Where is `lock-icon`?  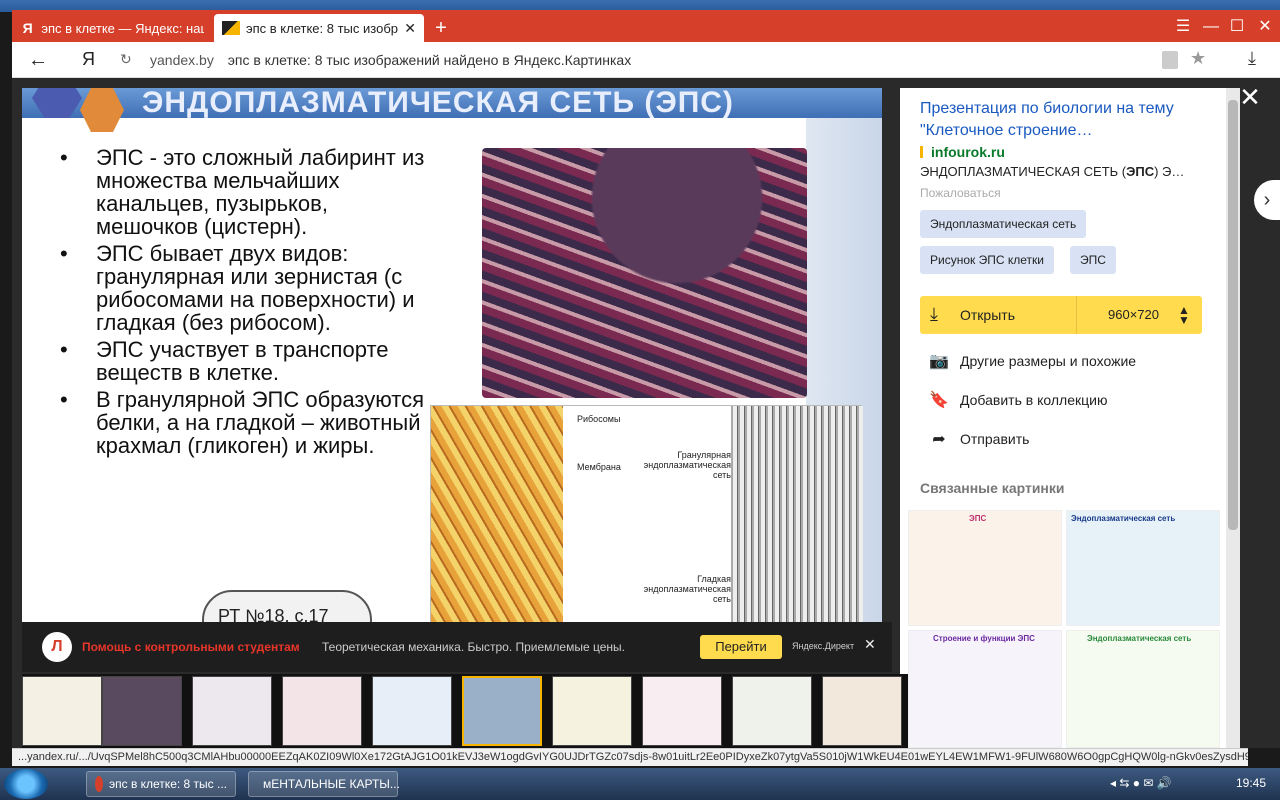
lock-icon is located at coordinates (1170, 60).